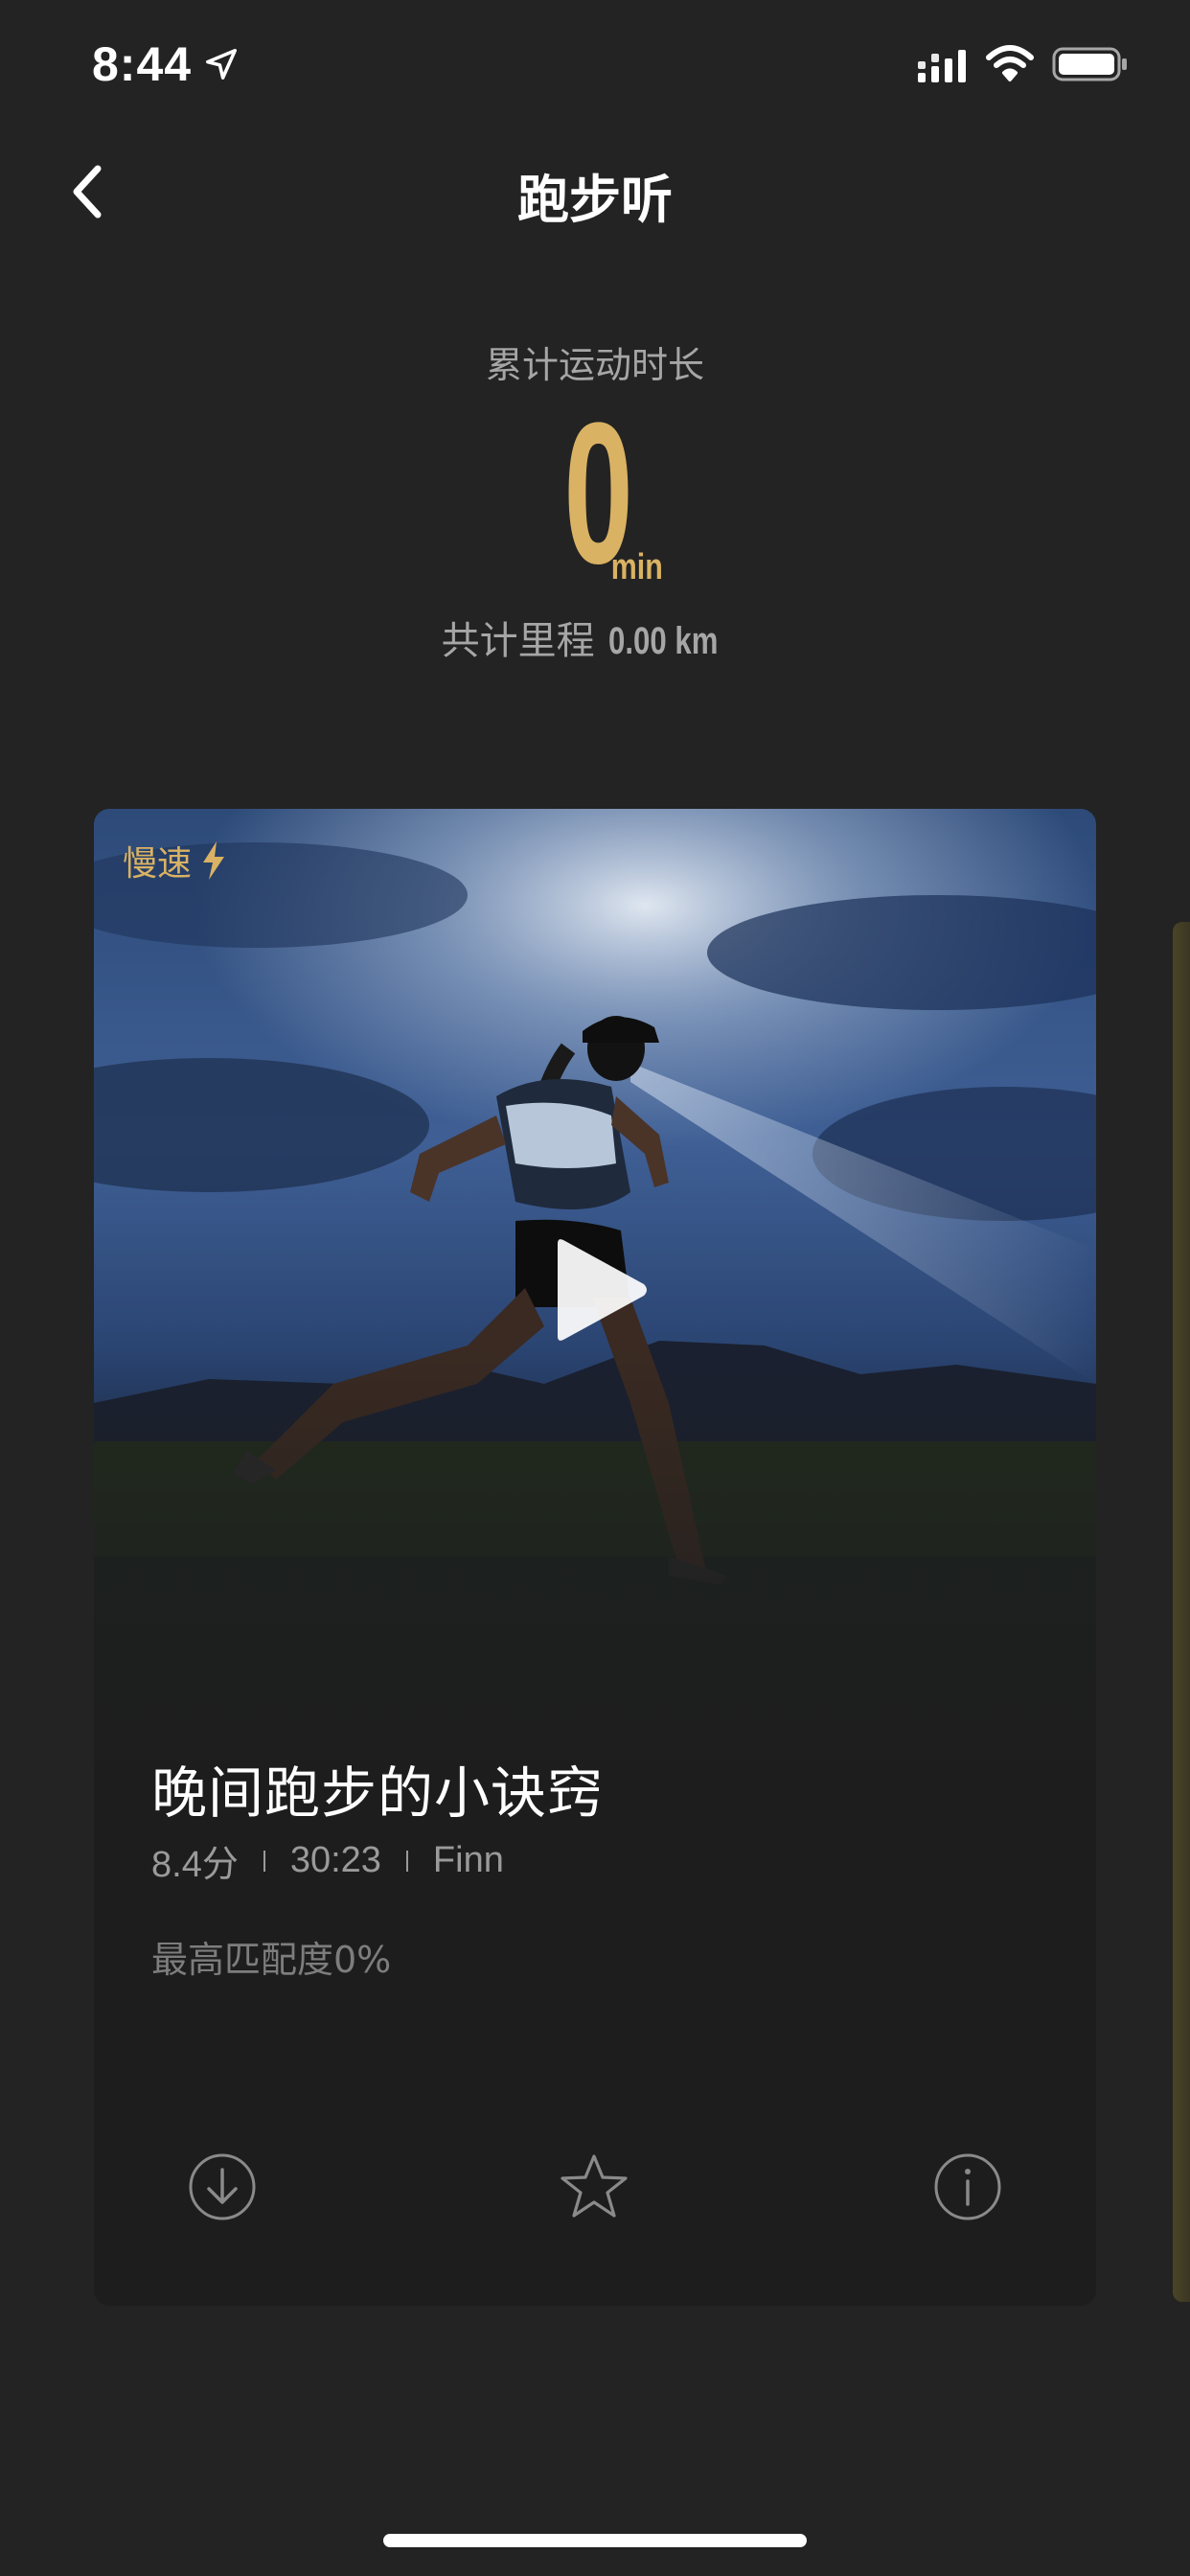 The height and width of the screenshot is (2576, 1190). I want to click on distance-display: 共计里程 0.00 km, so click(595, 637).